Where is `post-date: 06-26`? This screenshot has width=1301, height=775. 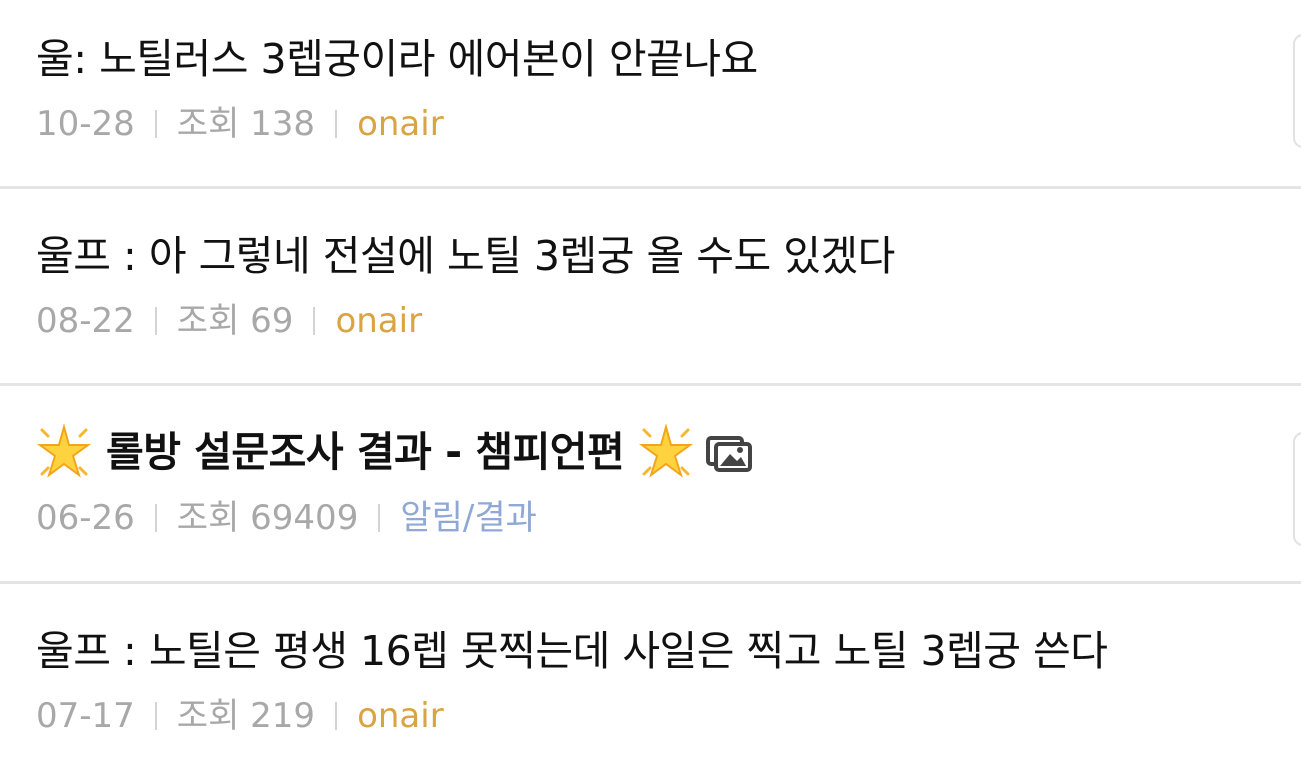 post-date: 06-26 is located at coordinates (85, 518).